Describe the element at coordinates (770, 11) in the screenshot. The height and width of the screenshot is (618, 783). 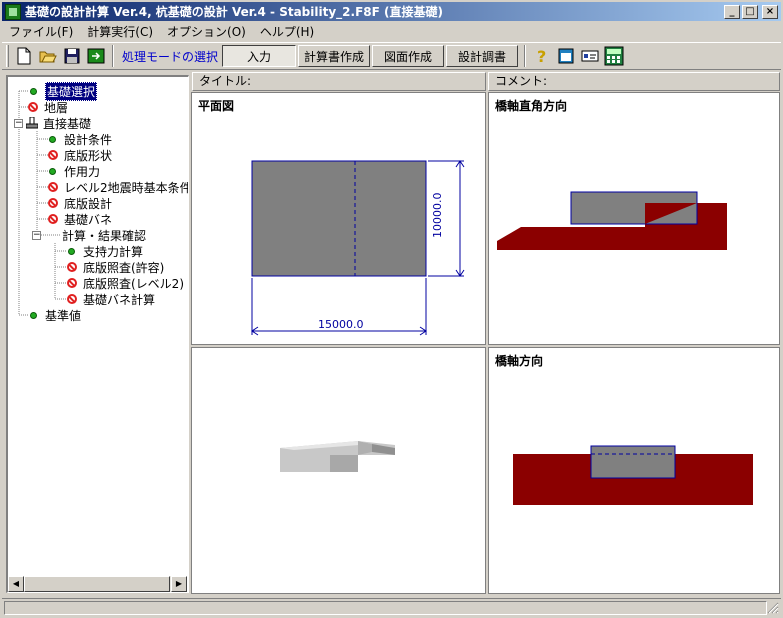
I see `close-button: ×` at that location.